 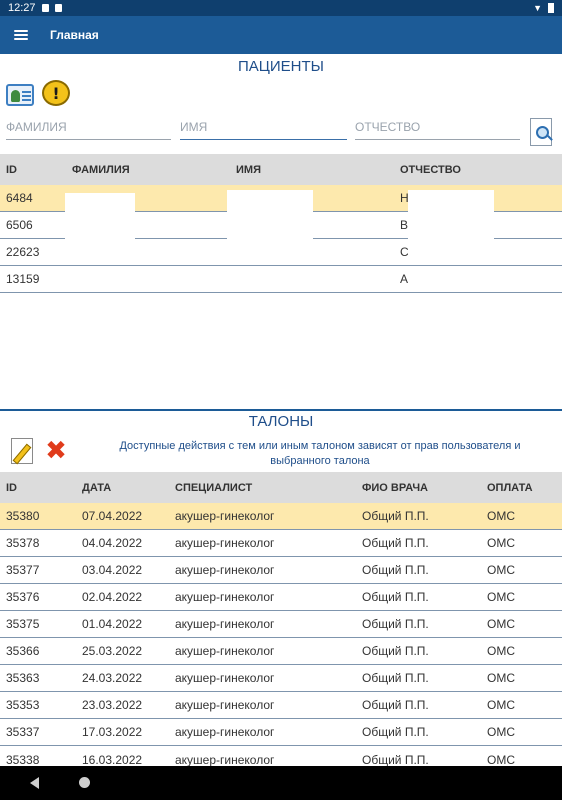 I want to click on column-header-payment: ОПЛАТА, so click(x=510, y=488).